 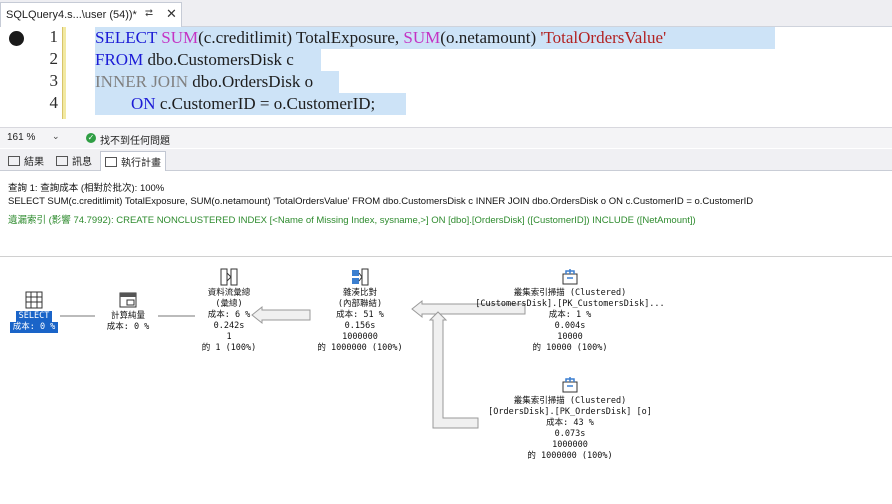 I want to click on plan-node-compute-scalar: 計算純量 成本: 0 %, so click(x=128, y=312).